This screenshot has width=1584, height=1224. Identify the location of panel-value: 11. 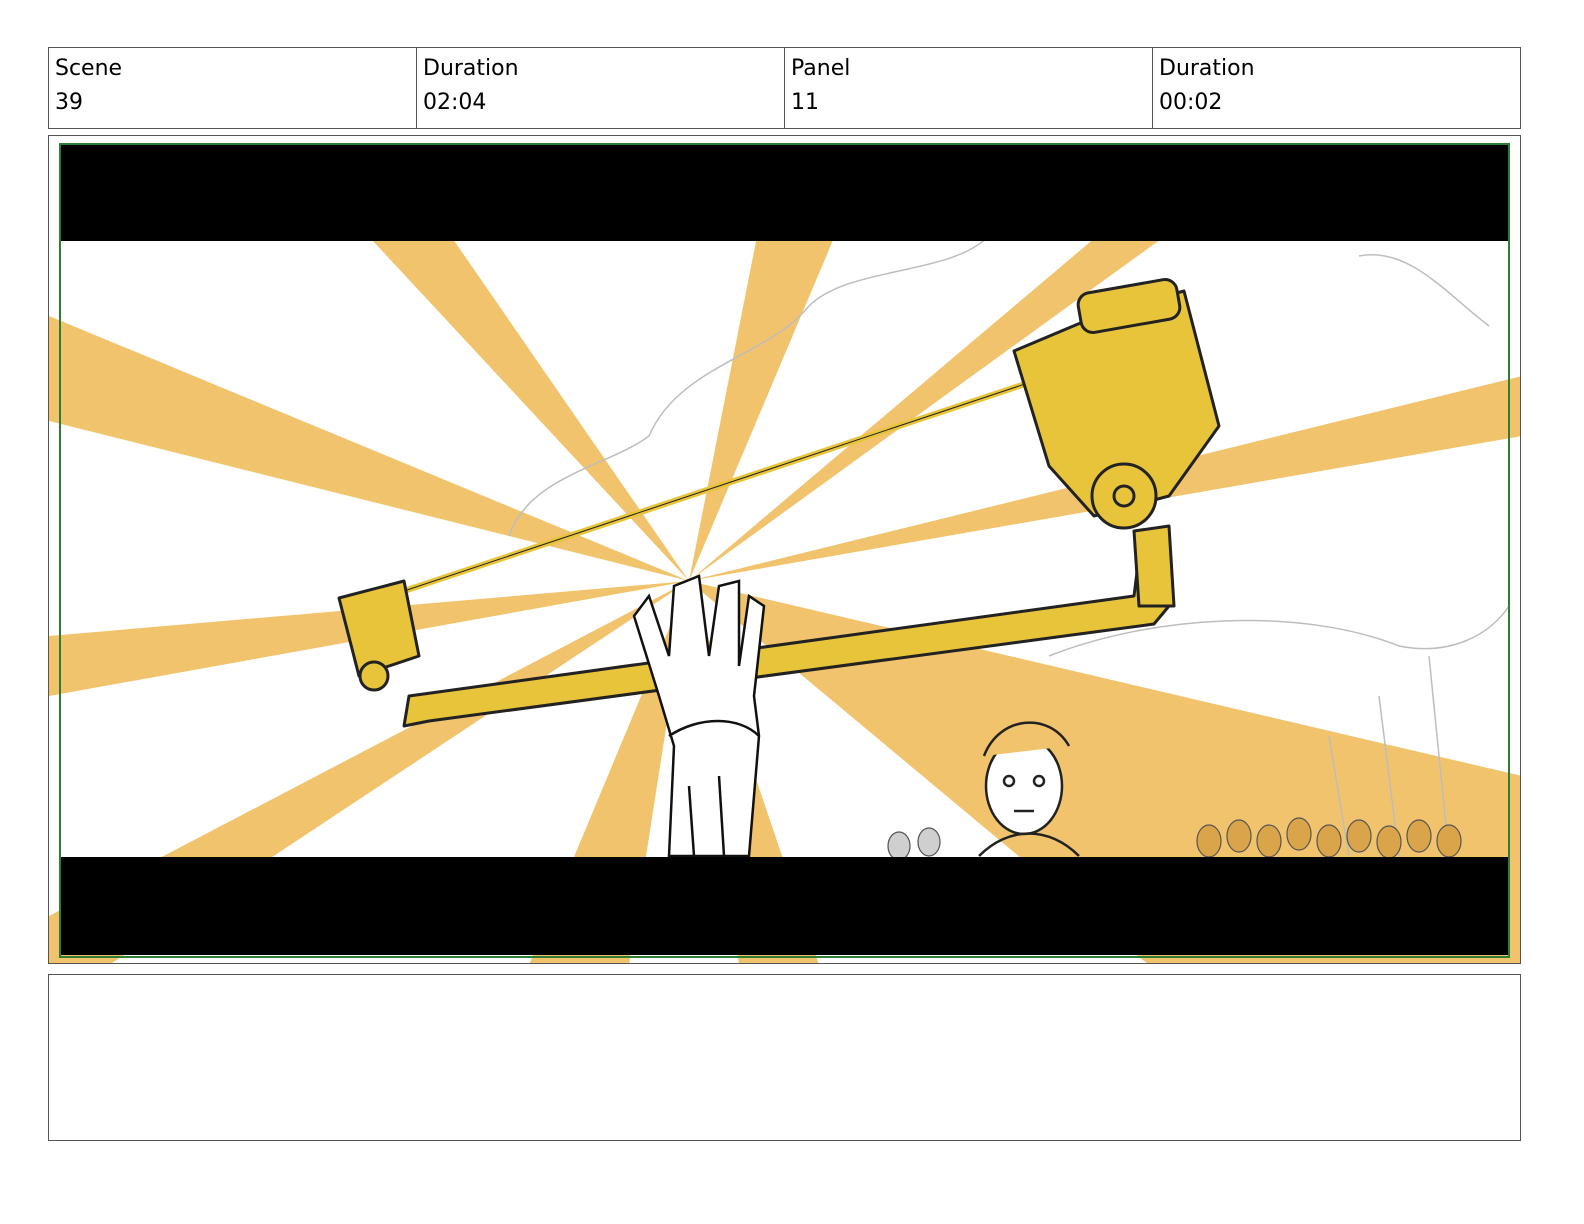
(805, 102).